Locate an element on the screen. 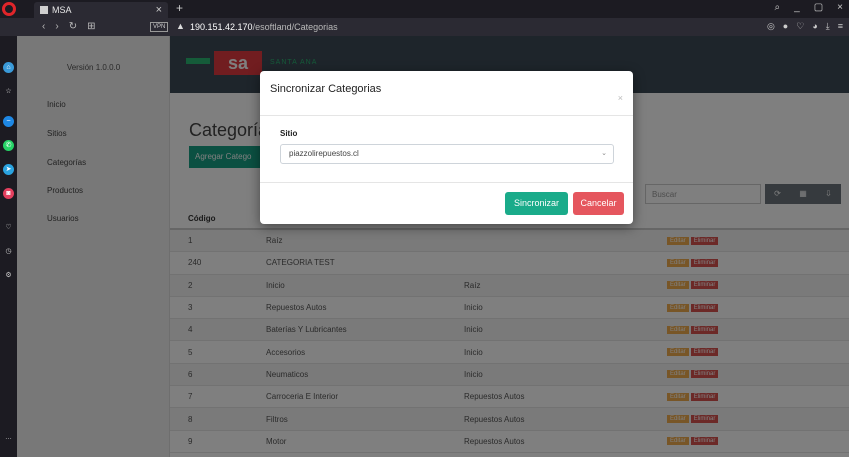 This screenshot has height=457, width=849. site-select-value: piazzolirepuestos.cl is located at coordinates (324, 153).